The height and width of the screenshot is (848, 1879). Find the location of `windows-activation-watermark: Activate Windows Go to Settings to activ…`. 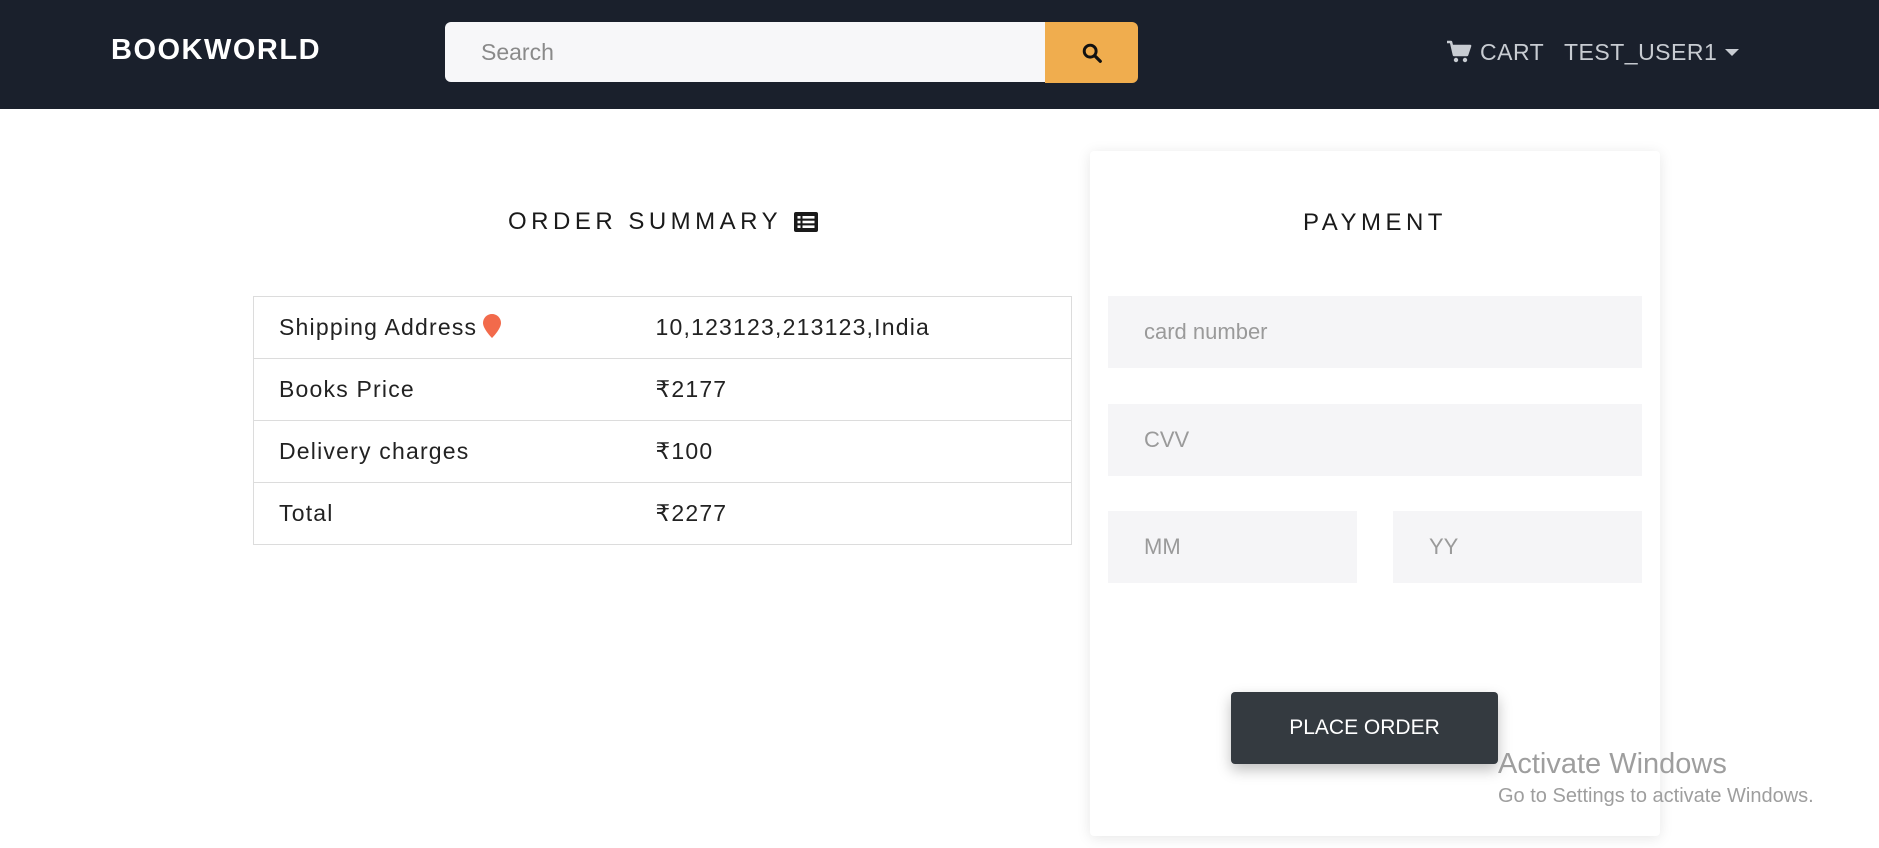

windows-activation-watermark: Activate Windows Go to Settings to activ… is located at coordinates (1656, 778).